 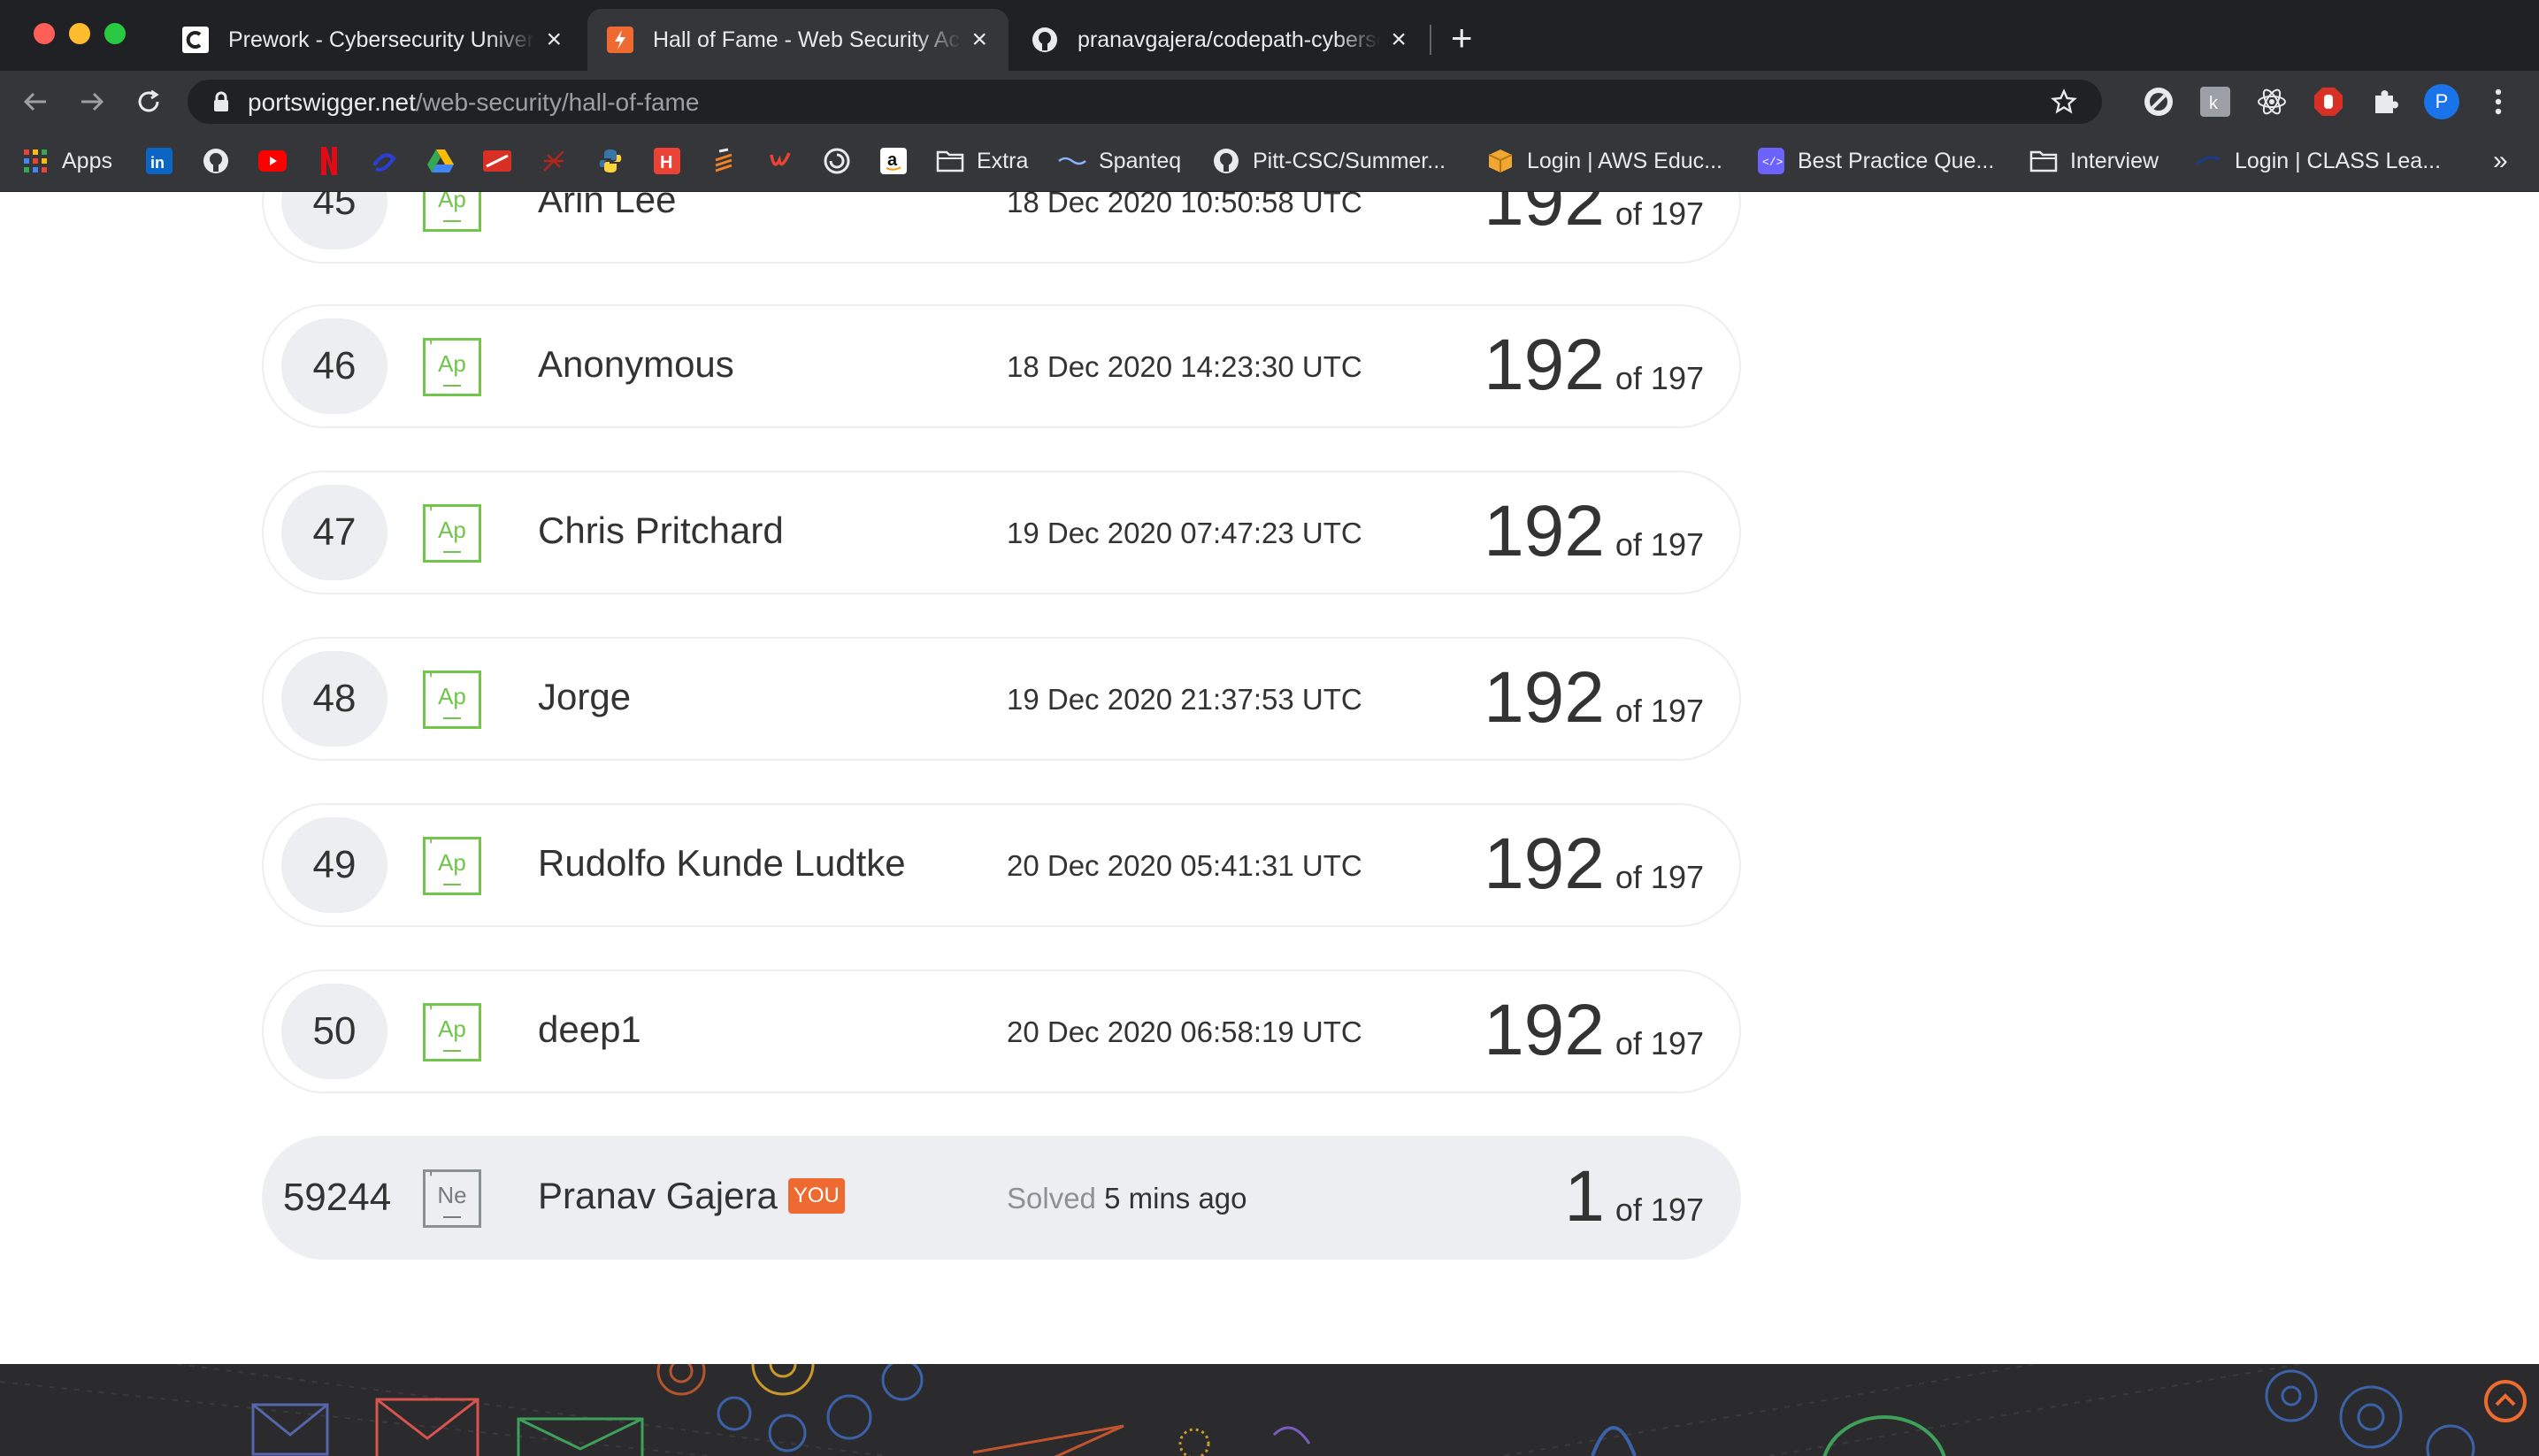 What do you see at coordinates (1184, 366) in the screenshot?
I see `completion-date: 18 Dec 2020 14:23:30 UTC` at bounding box center [1184, 366].